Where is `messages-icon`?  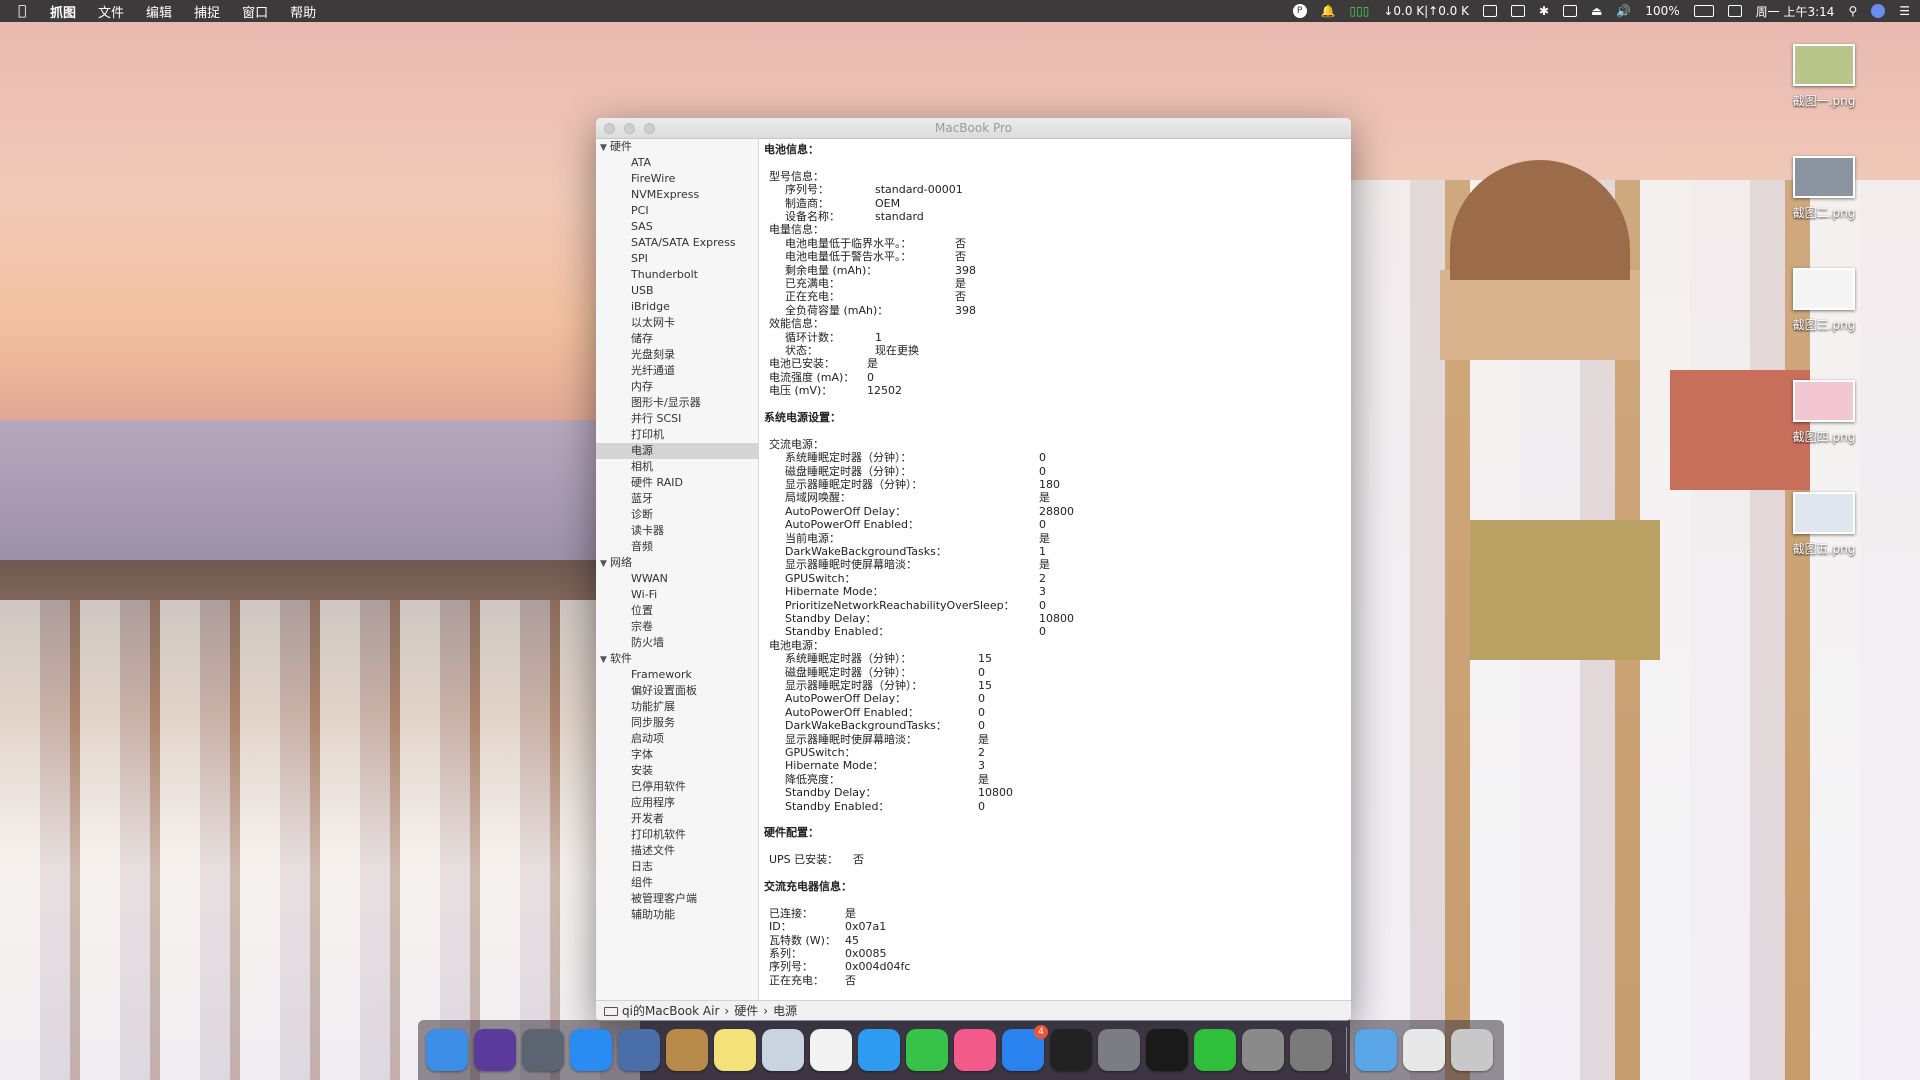
messages-icon is located at coordinates (879, 1050).